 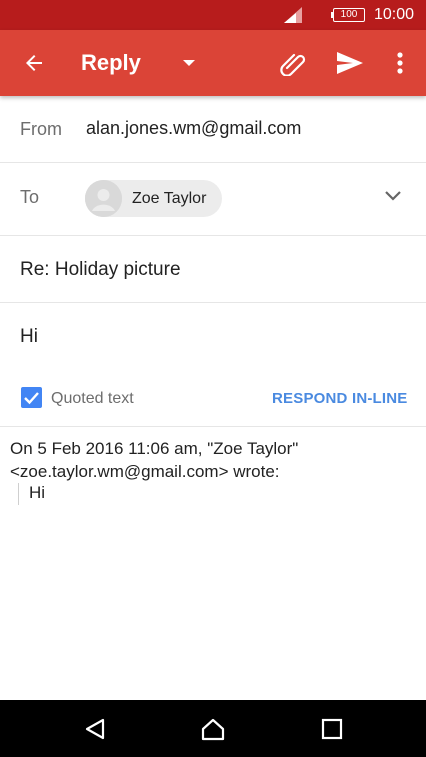 I want to click on arrow-back-icon, so click(x=34, y=63).